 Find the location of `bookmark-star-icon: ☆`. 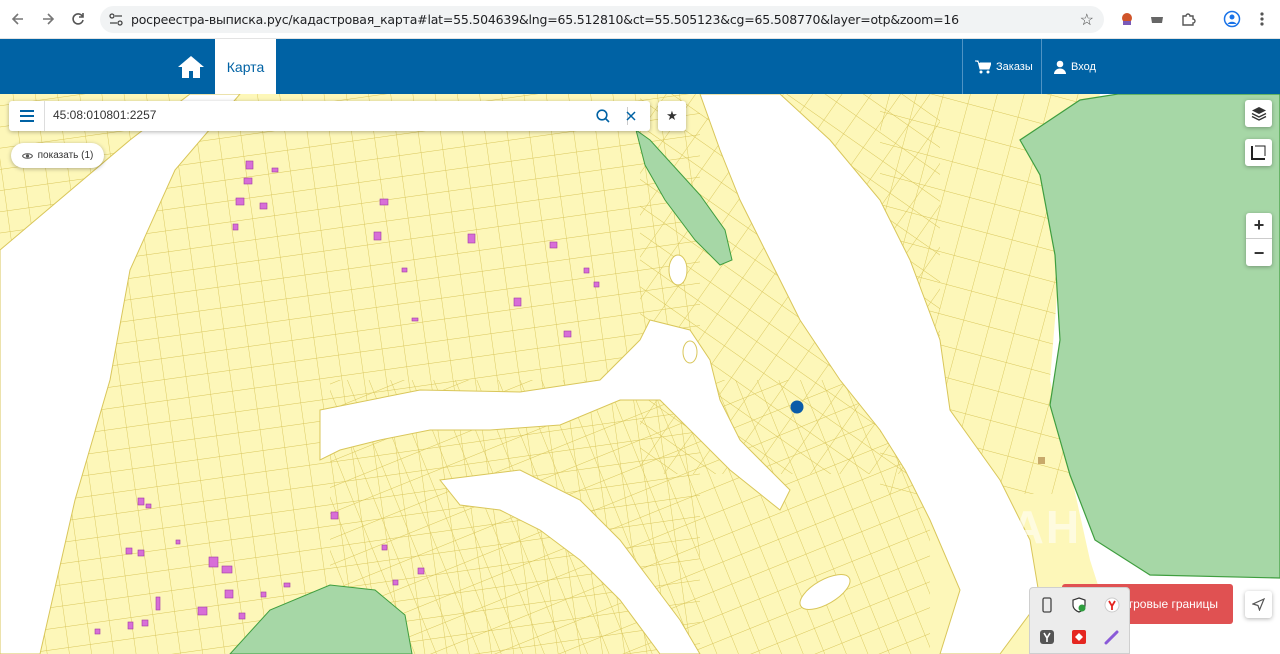

bookmark-star-icon: ☆ is located at coordinates (1087, 20).